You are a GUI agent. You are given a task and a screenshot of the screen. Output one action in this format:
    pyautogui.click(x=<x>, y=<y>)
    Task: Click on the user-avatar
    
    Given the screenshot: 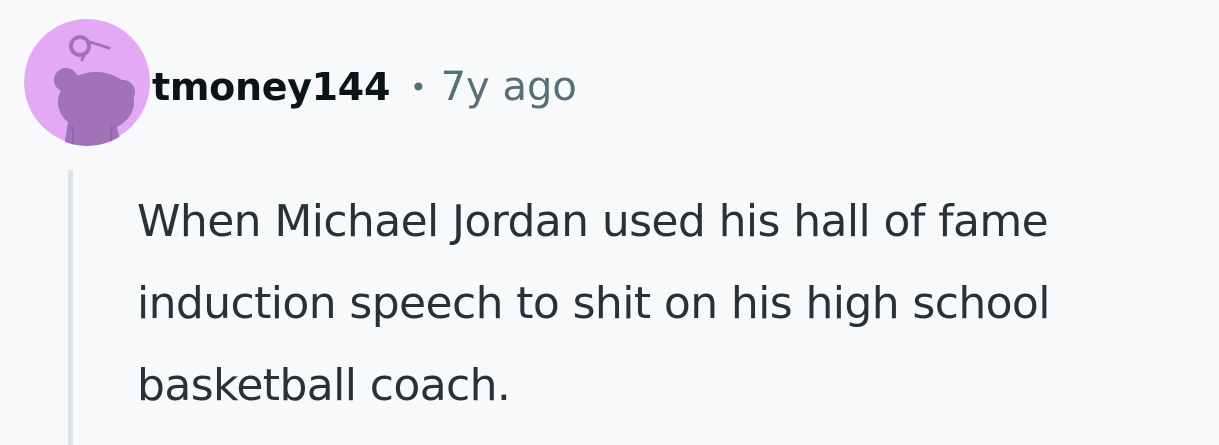 What is the action you would take?
    pyautogui.click(x=87, y=82)
    